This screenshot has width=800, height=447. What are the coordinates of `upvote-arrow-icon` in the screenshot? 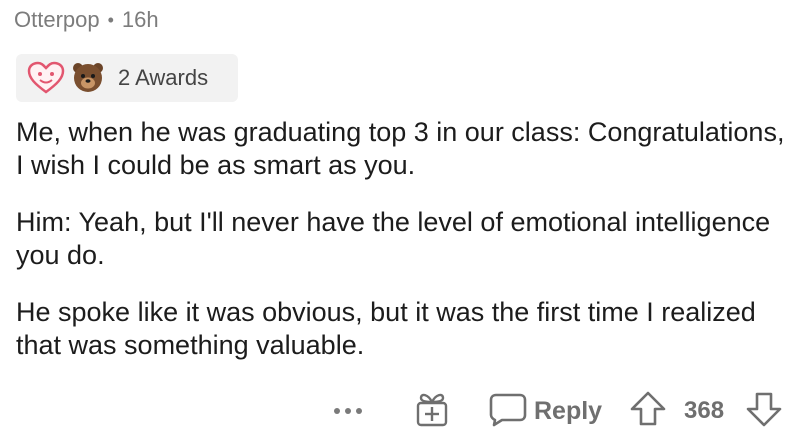 It's located at (648, 411).